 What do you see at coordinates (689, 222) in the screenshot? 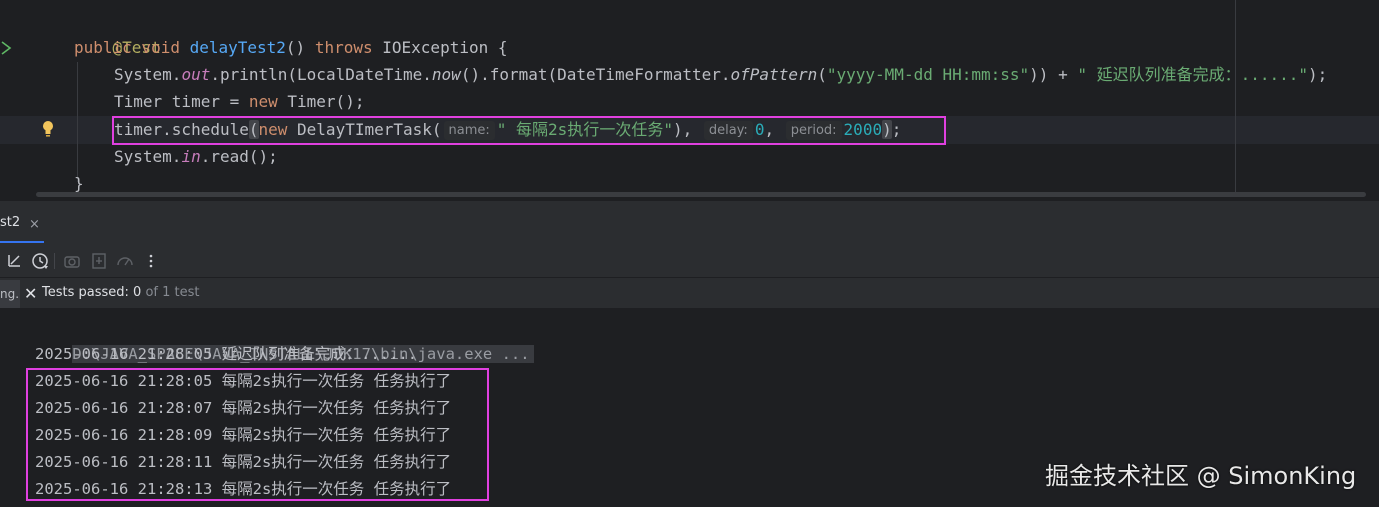
I see `run-tool-window-header: st2 ×` at bounding box center [689, 222].